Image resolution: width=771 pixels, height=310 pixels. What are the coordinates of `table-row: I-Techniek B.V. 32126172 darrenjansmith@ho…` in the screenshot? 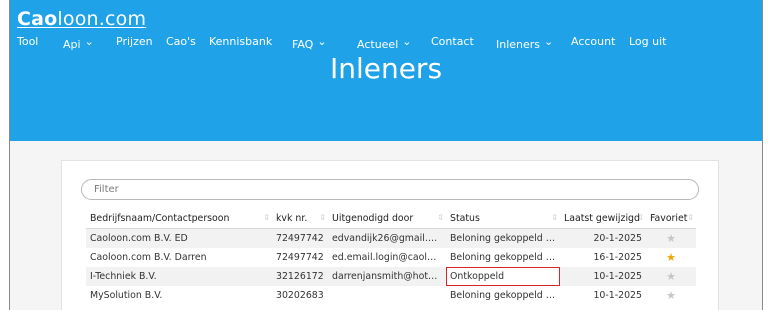 It's located at (391, 276).